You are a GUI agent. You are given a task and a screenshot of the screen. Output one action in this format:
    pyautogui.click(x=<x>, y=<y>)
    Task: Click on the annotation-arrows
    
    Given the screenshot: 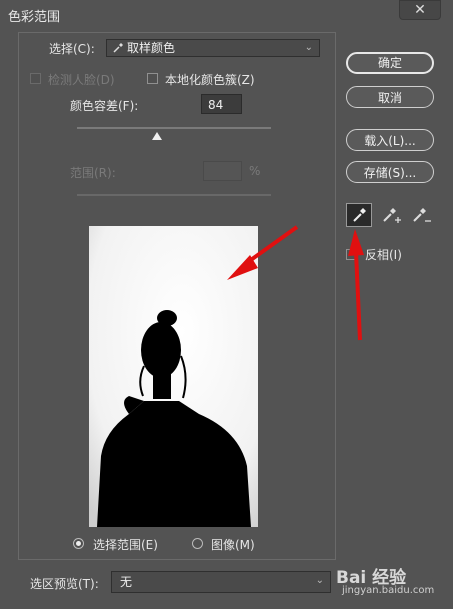 What is the action you would take?
    pyautogui.click(x=295, y=283)
    